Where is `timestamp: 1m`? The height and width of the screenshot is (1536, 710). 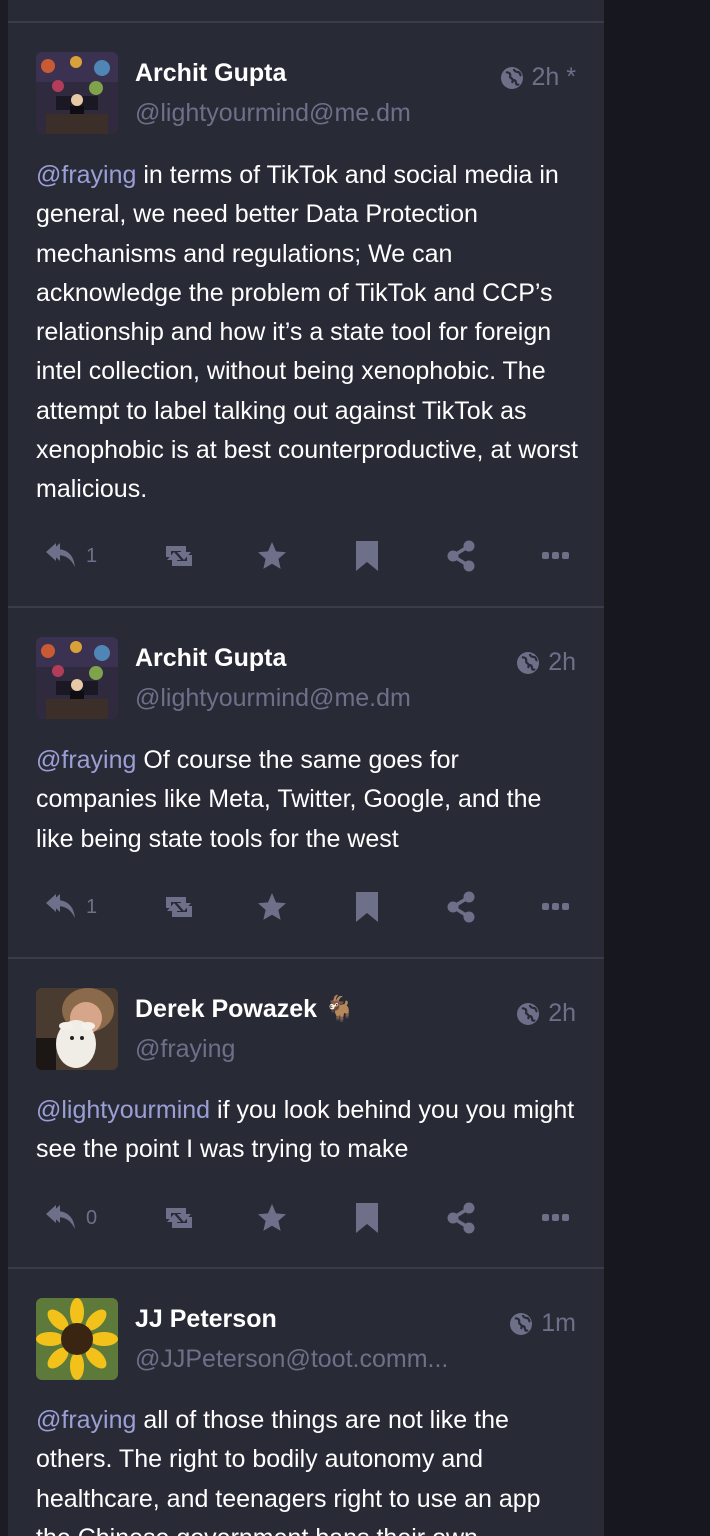
timestamp: 1m is located at coordinates (558, 1323).